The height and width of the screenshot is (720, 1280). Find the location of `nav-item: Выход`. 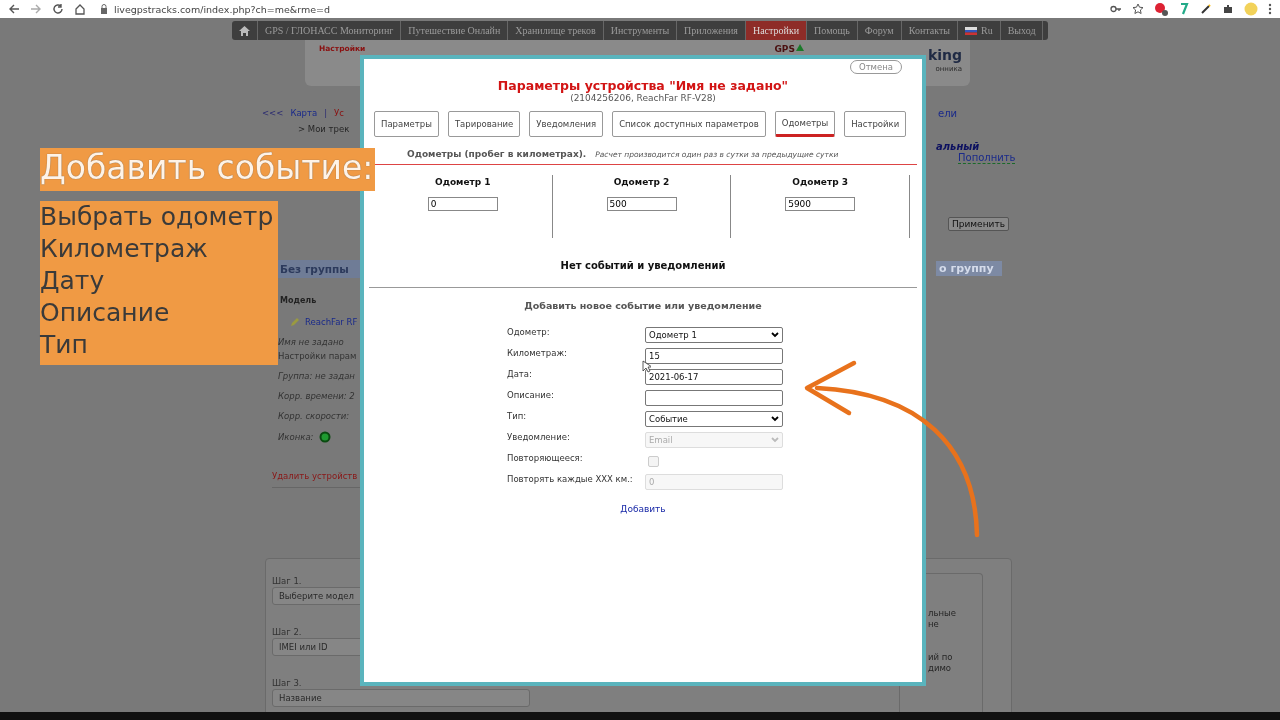

nav-item: Выход is located at coordinates (1022, 30).